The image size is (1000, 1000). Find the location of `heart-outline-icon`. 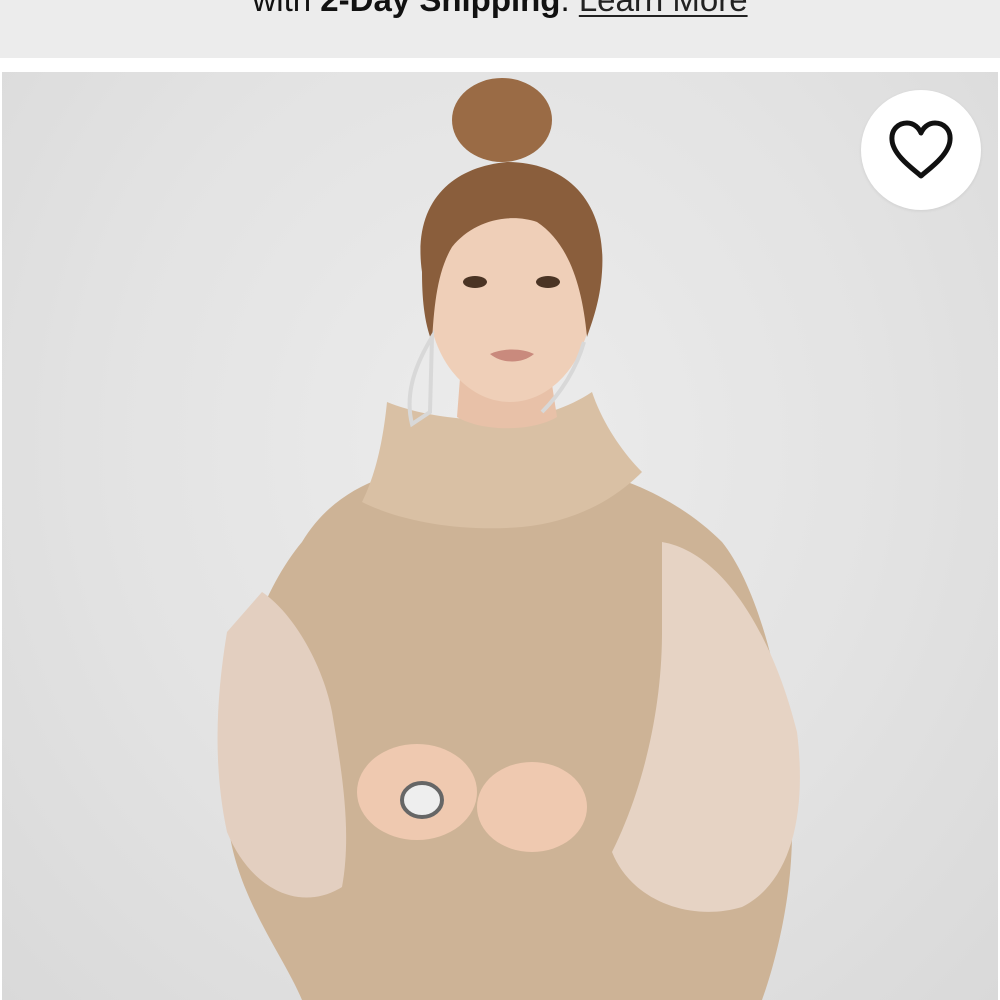

heart-outline-icon is located at coordinates (921, 149).